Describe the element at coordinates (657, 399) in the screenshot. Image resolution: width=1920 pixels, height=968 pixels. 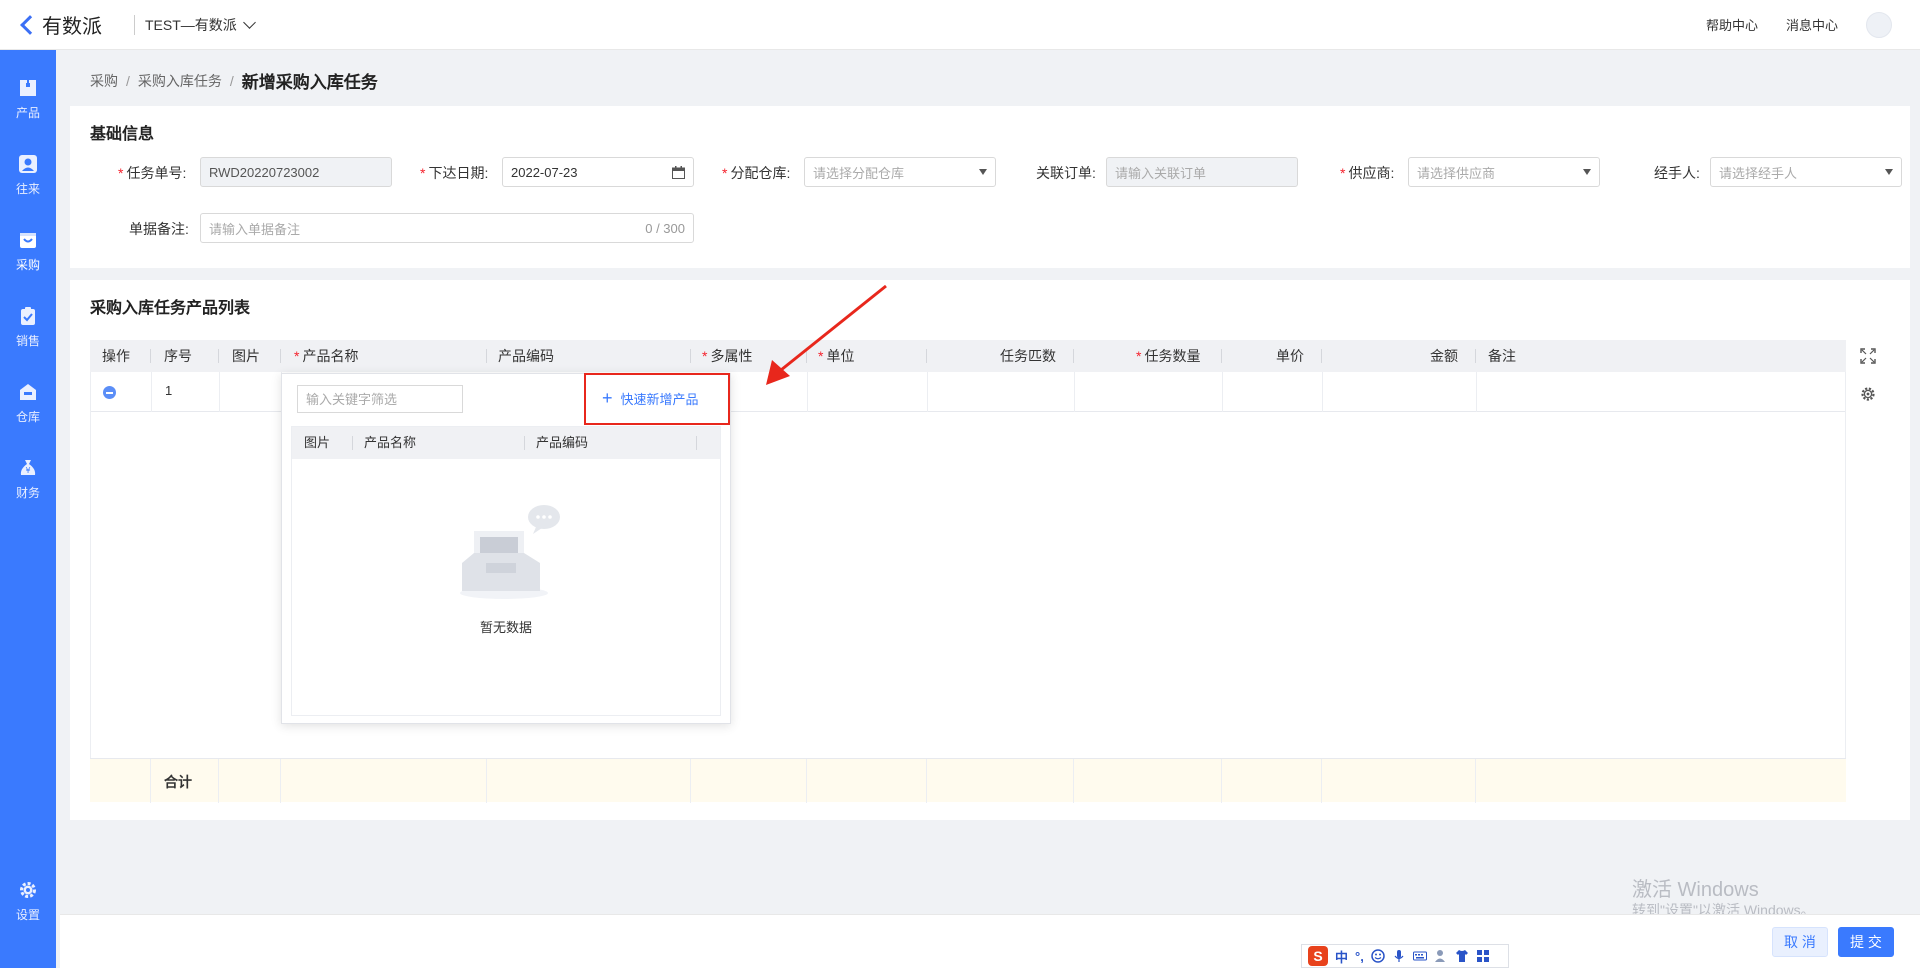
I see `annotation-highlight-box` at that location.